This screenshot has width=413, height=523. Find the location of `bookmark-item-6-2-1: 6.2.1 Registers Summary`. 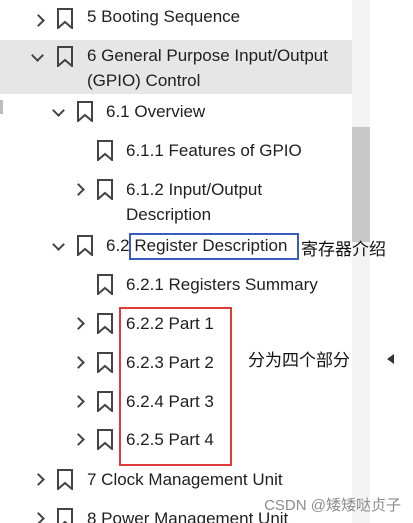

bookmark-item-6-2-1: 6.2.1 Registers Summary is located at coordinates (176, 285).